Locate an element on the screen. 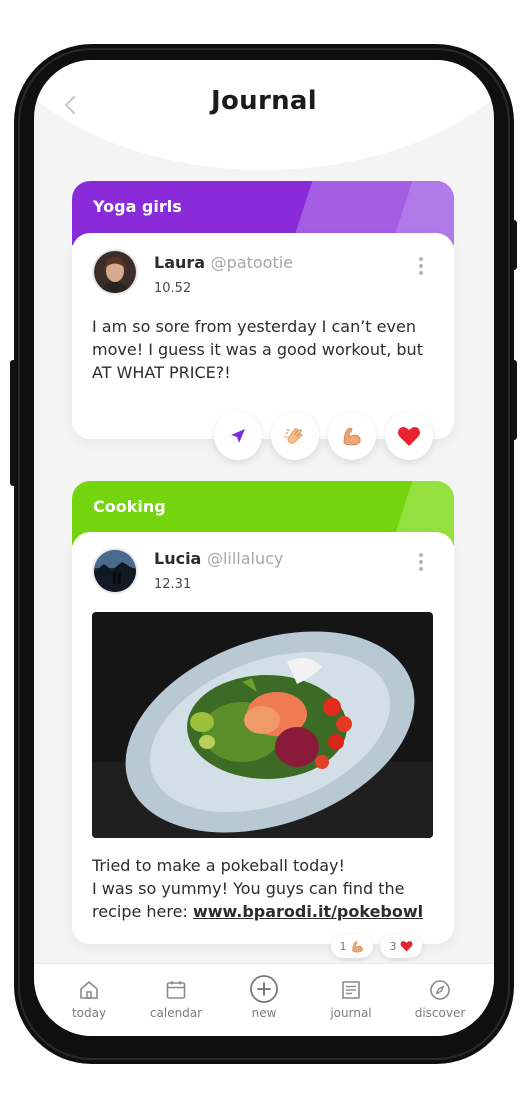  group-name: Yoga girls is located at coordinates (137, 206).